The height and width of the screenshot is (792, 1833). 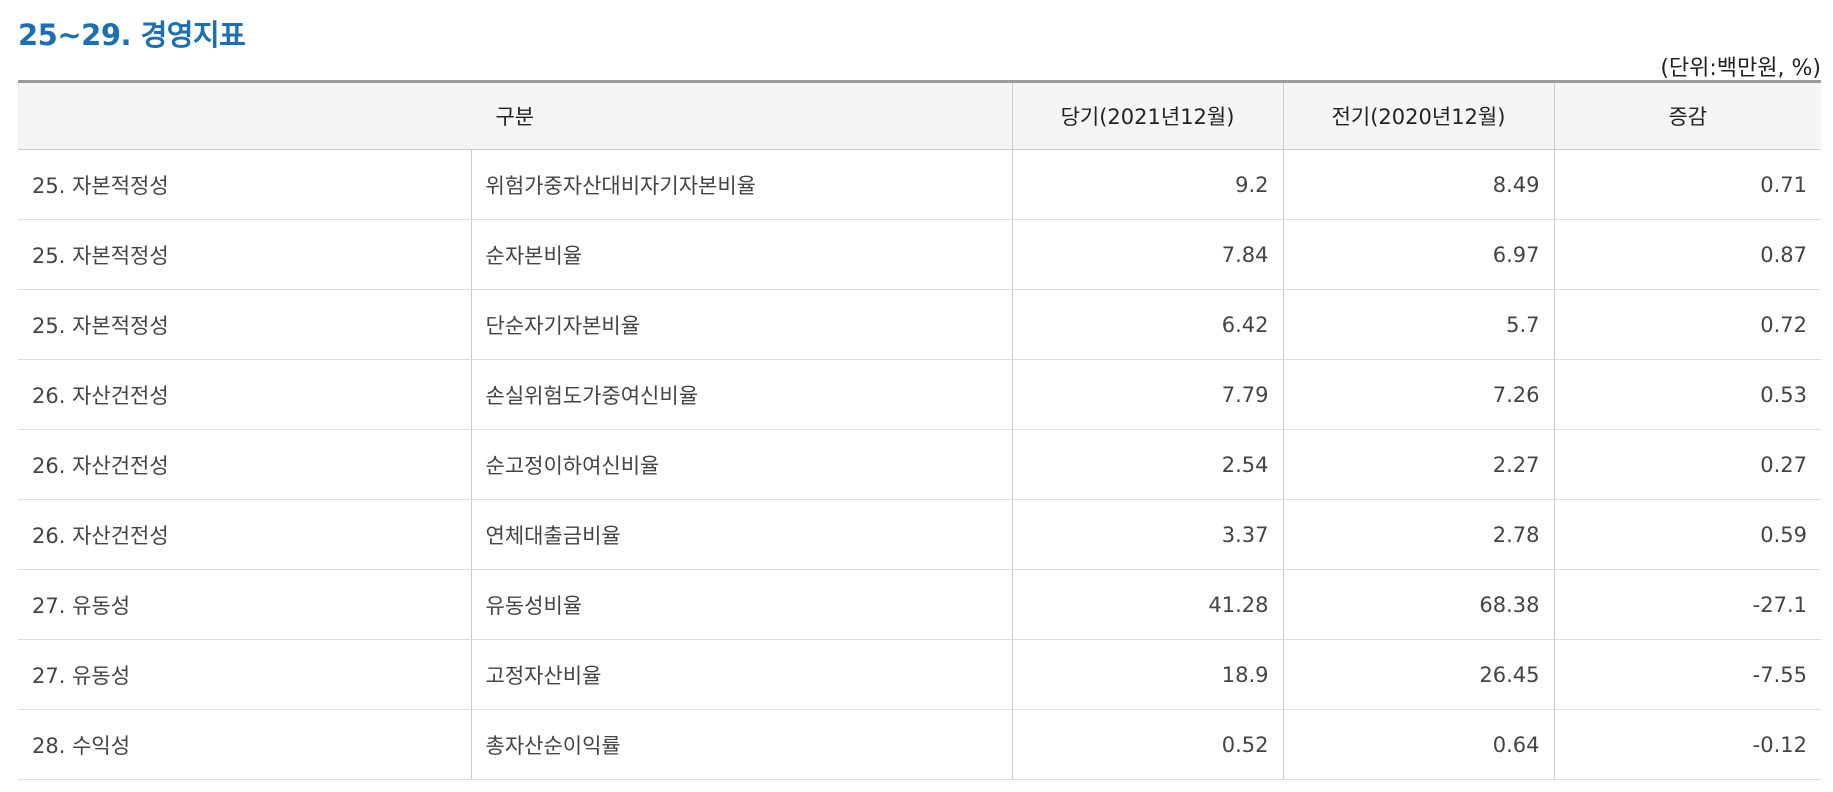 I want to click on cell-item: 단순자기자본비율, so click(x=741, y=324).